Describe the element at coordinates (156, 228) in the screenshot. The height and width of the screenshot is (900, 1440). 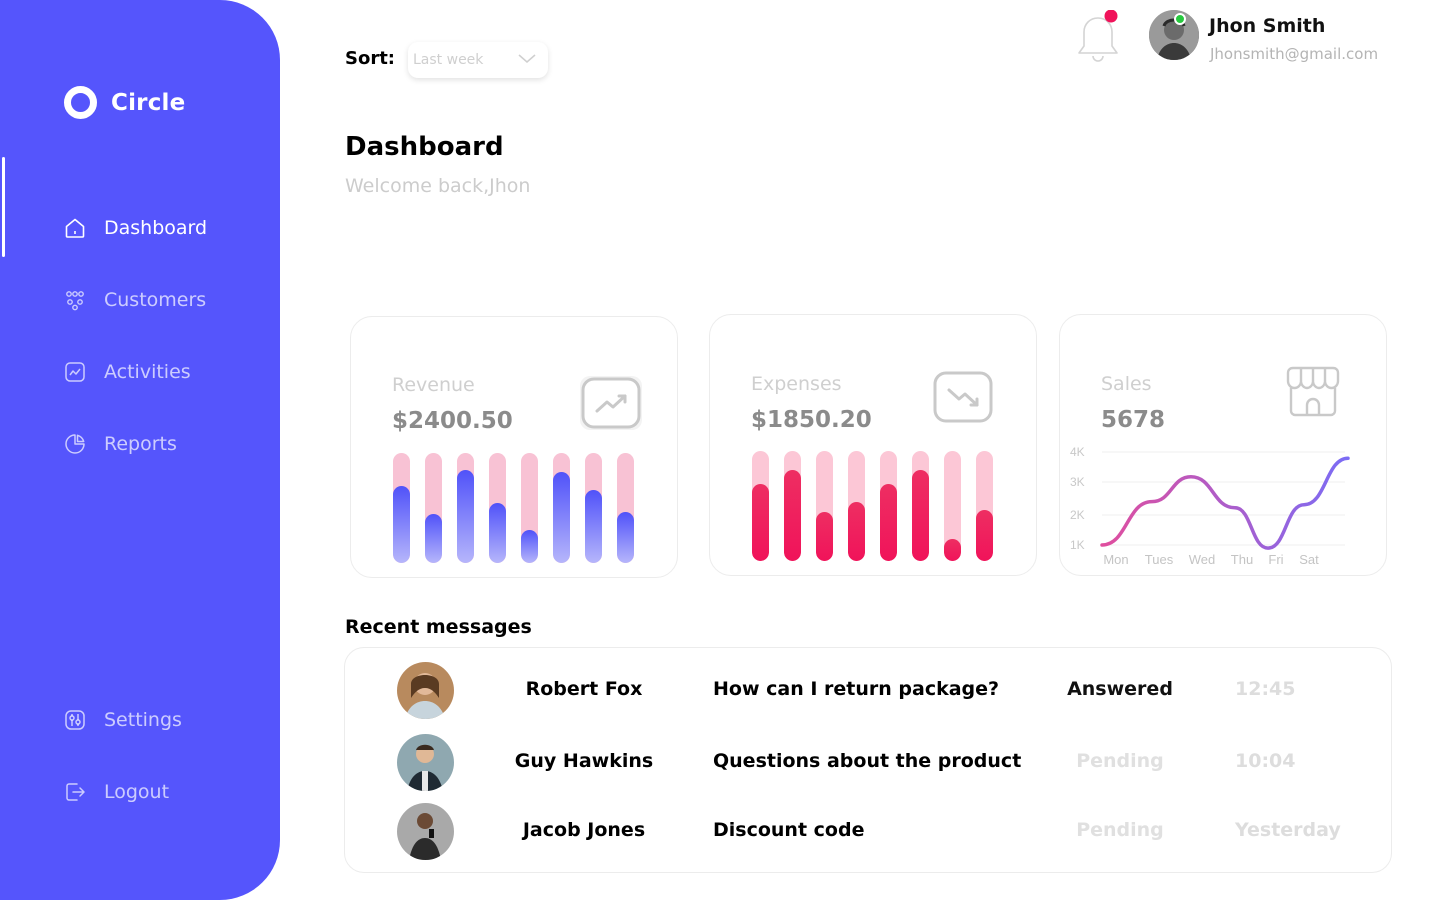
I see `sidebar-item-label: Dashboard` at that location.